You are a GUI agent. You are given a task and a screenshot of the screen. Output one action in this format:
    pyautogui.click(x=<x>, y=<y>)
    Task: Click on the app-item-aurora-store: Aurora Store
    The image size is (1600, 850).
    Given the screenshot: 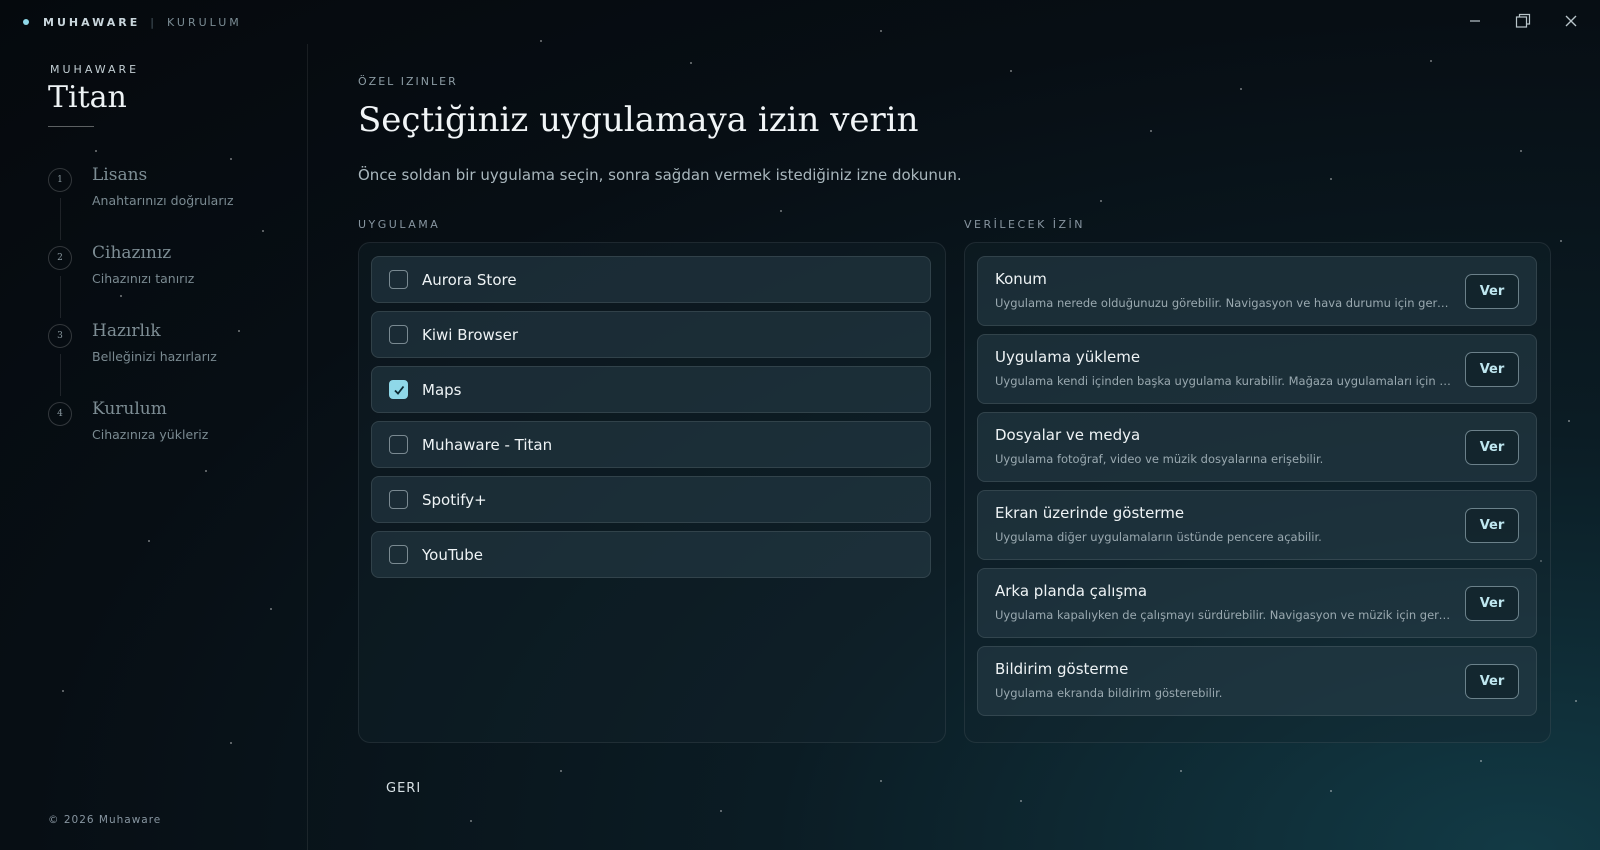 What is the action you would take?
    pyautogui.click(x=651, y=279)
    